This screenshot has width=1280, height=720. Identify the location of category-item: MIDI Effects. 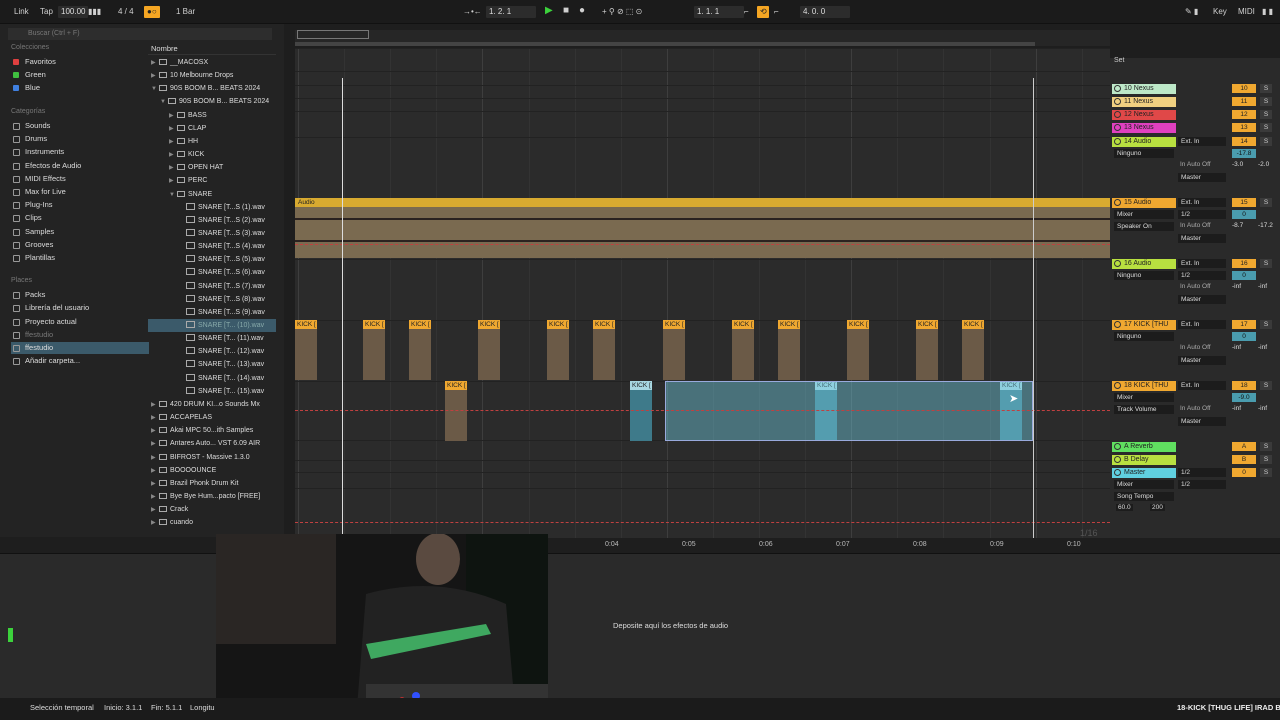
(80, 179).